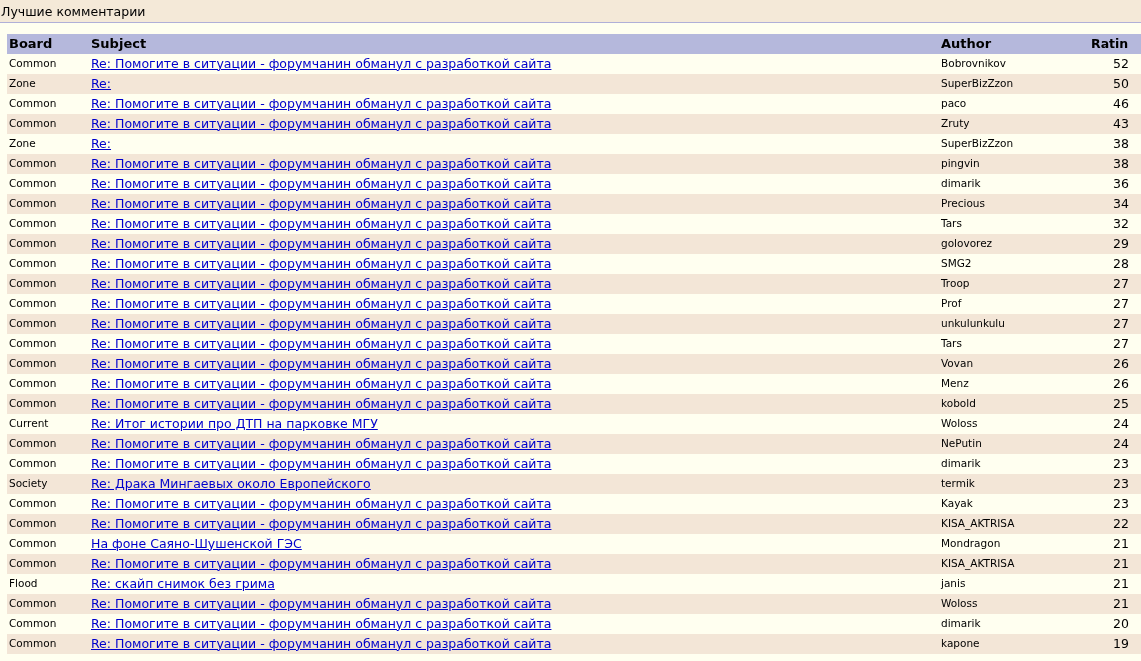 The width and height of the screenshot is (1141, 661). What do you see at coordinates (1014, 604) in the screenshot?
I see `author-cell: Woloss` at bounding box center [1014, 604].